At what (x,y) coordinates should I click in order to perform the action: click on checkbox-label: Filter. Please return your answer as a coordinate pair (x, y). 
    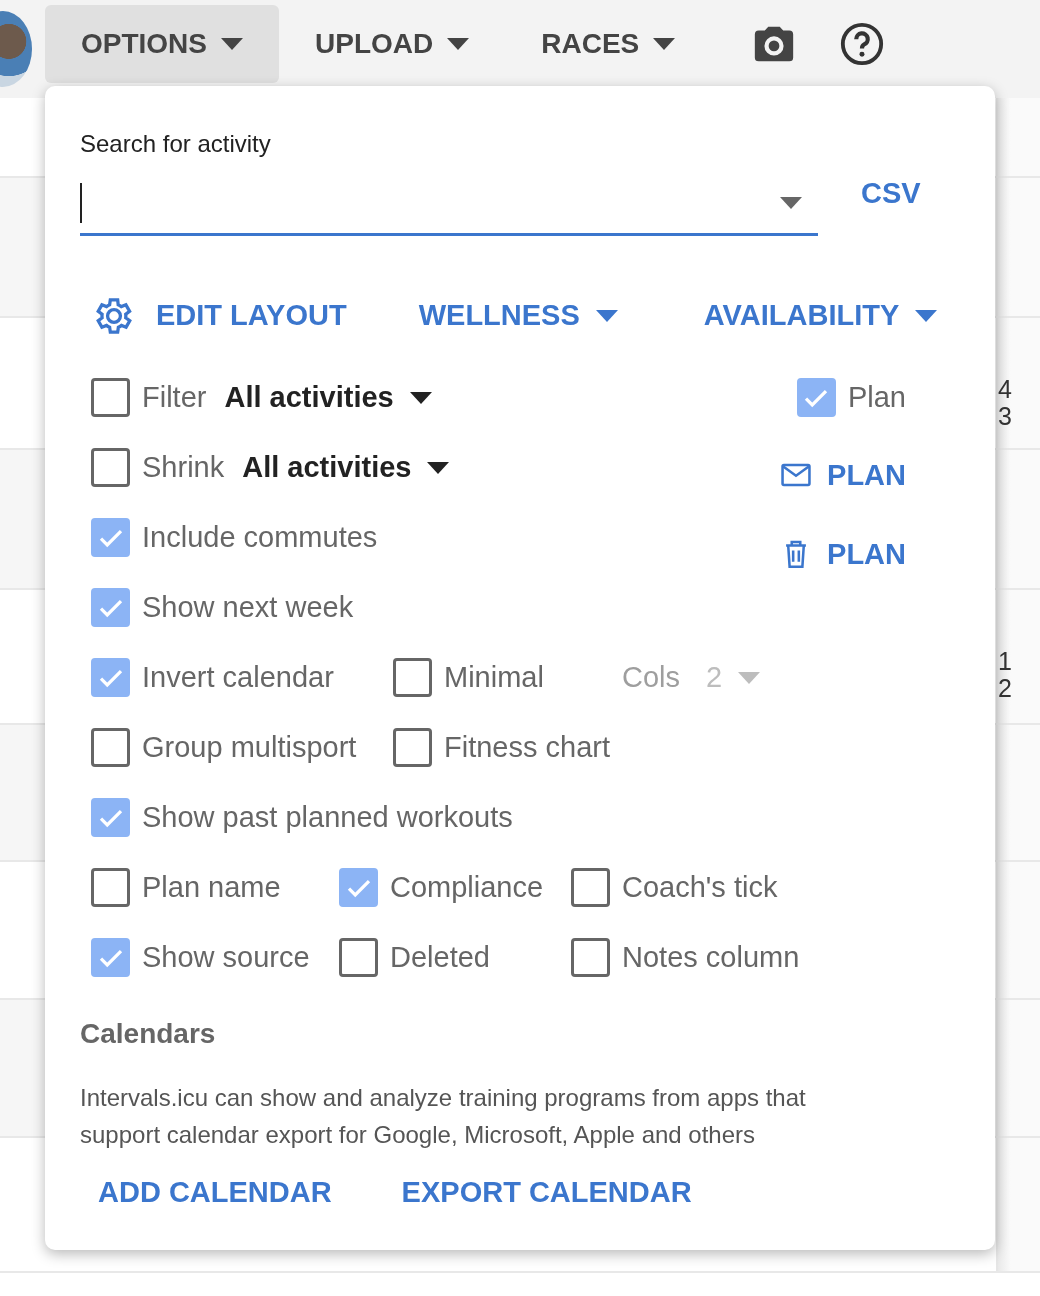
    Looking at the image, I should click on (174, 397).